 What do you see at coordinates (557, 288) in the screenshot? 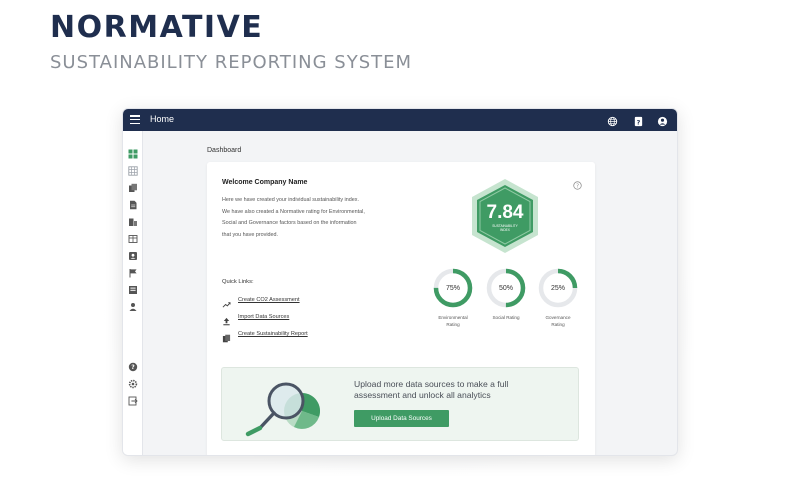
I see `governance-rating-value: 25%` at bounding box center [557, 288].